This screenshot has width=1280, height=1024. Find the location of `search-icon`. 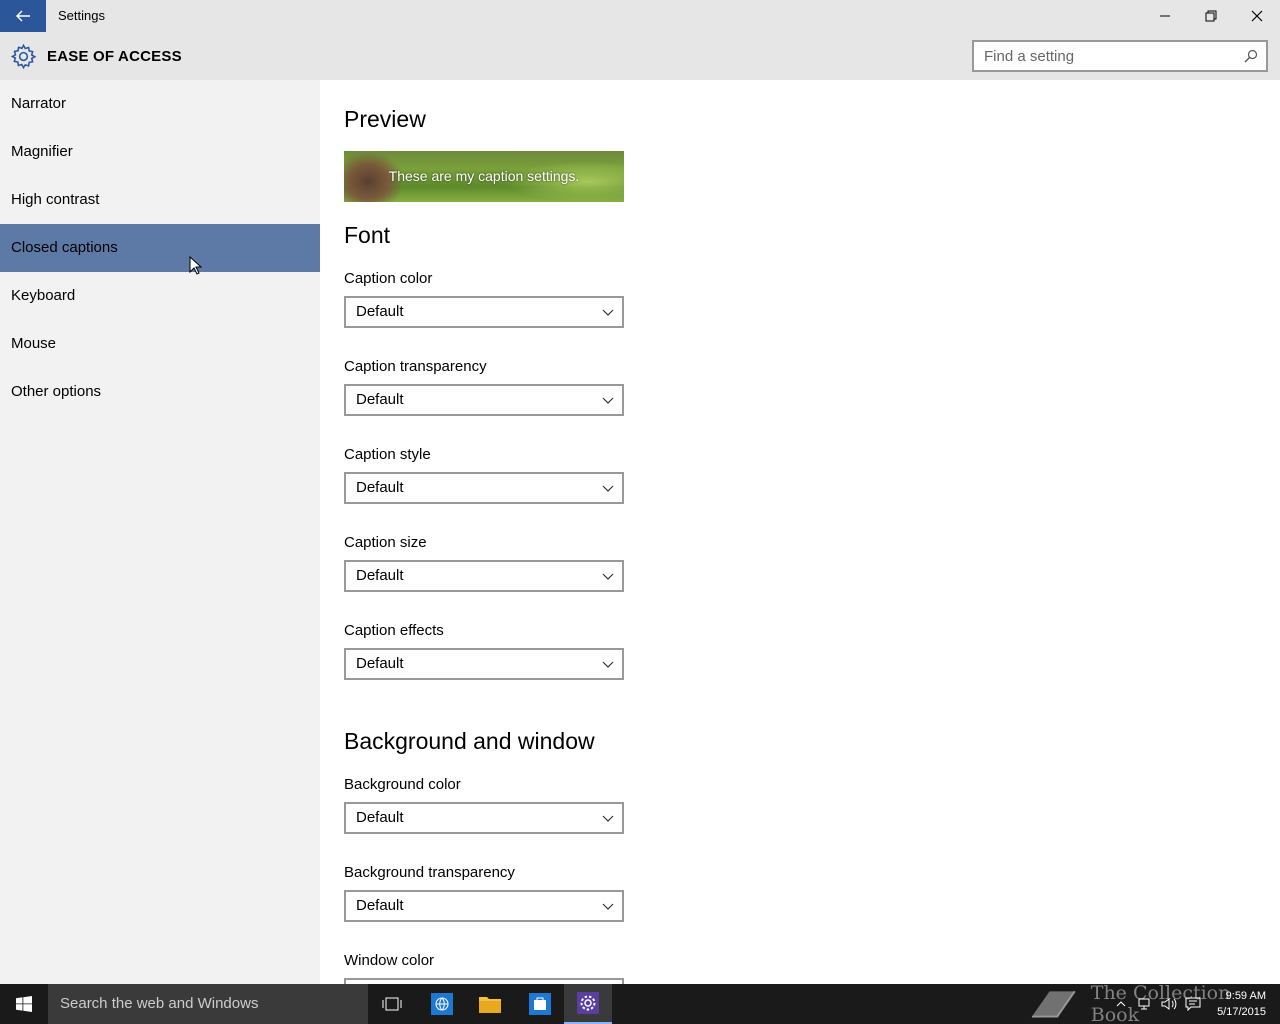

search-icon is located at coordinates (1251, 56).